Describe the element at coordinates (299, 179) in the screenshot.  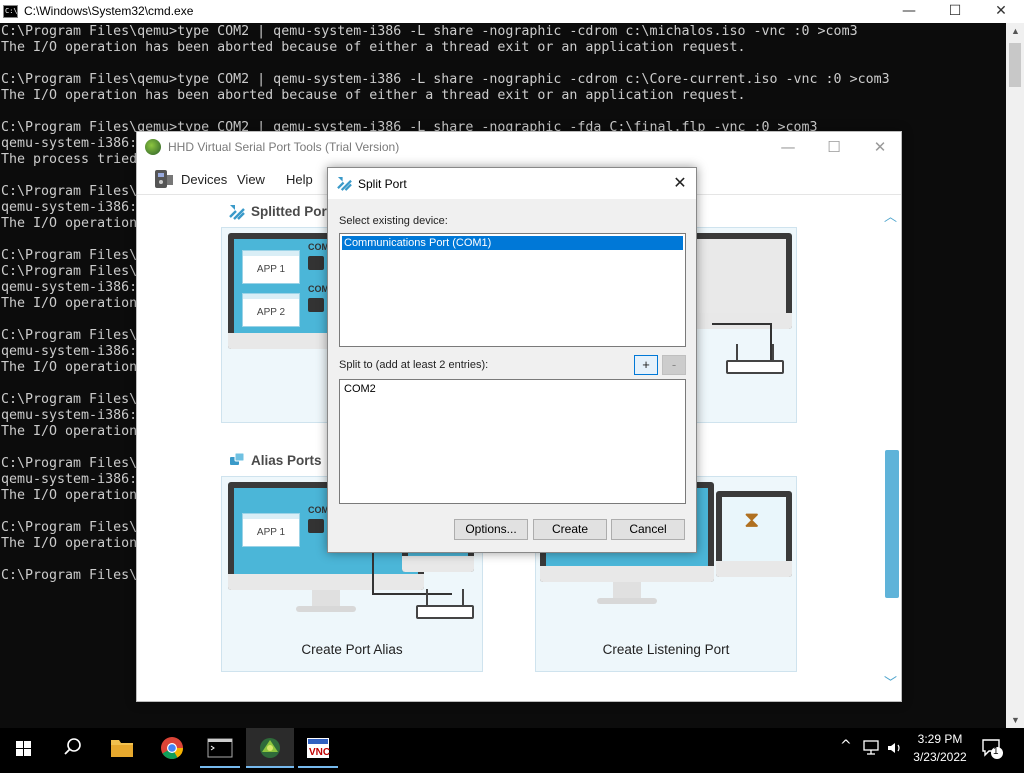
I see `menu-help: Help` at that location.